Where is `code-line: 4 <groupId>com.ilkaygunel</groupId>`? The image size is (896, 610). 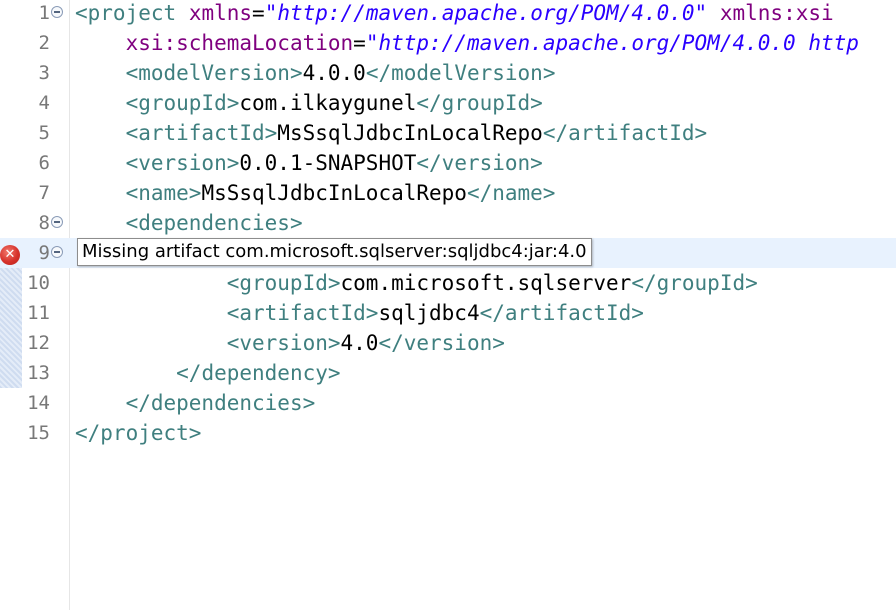
code-line: 4 <groupId>com.ilkaygunel</groupId> is located at coordinates (448, 103).